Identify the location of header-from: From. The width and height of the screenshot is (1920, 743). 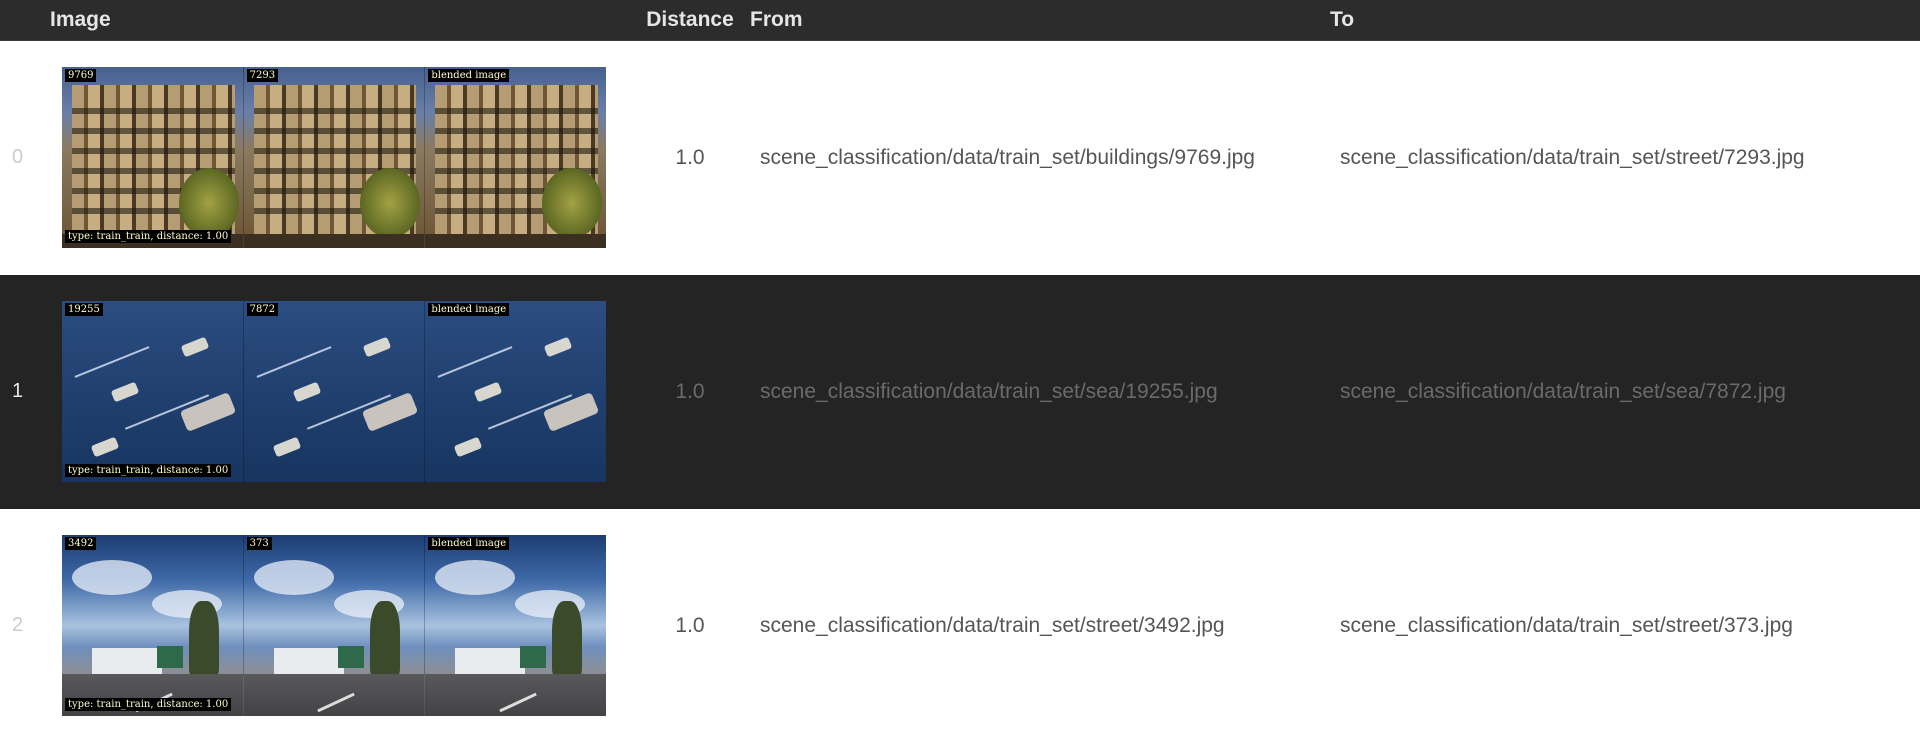
(1040, 20).